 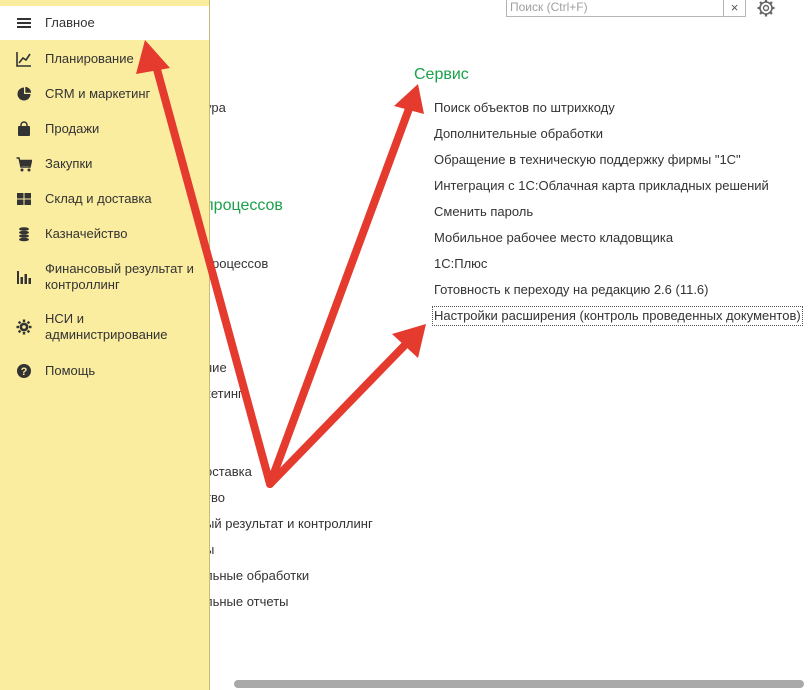 I want to click on sidebar-item-sales: Продажи, so click(x=104, y=129).